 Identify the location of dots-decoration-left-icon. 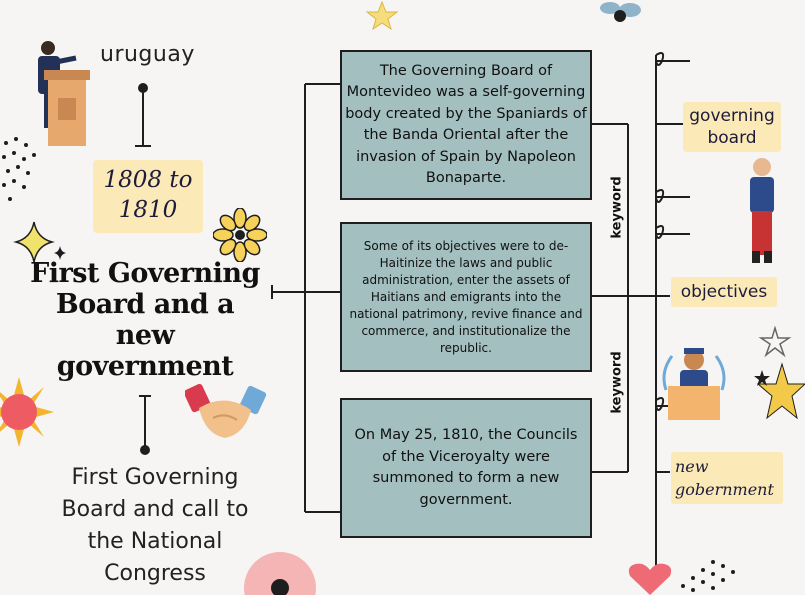
(19, 169).